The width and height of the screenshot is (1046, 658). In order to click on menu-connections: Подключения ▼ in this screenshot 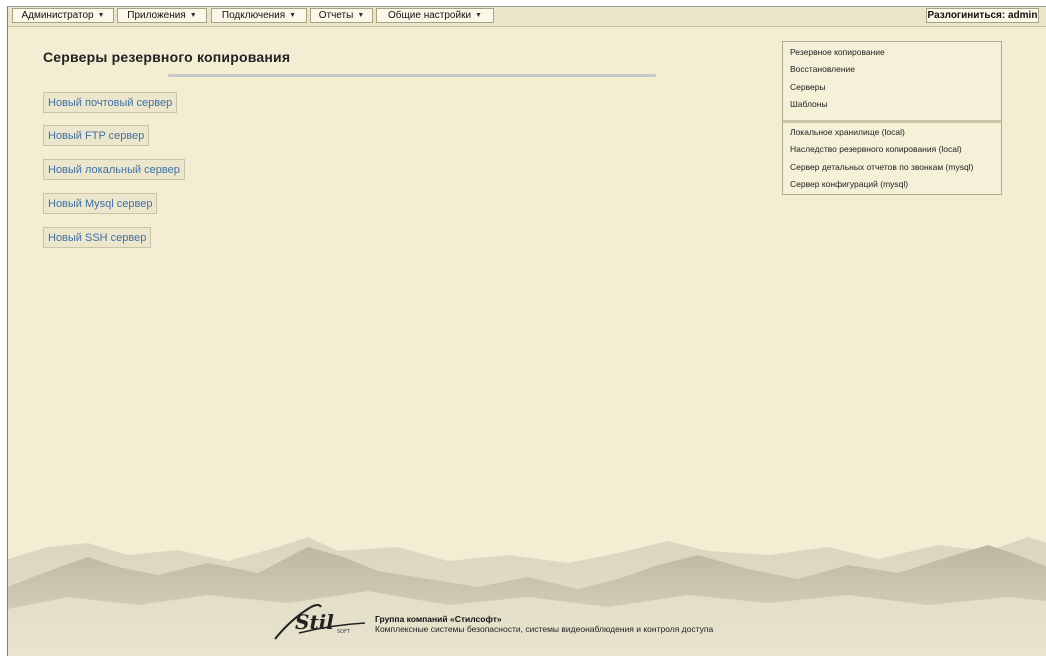, I will do `click(259, 15)`.